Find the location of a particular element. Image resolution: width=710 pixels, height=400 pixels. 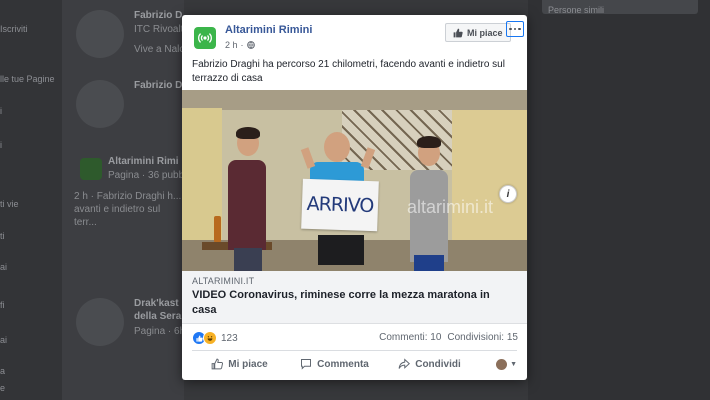

sidebar-link: fi is located at coordinates (2, 305).